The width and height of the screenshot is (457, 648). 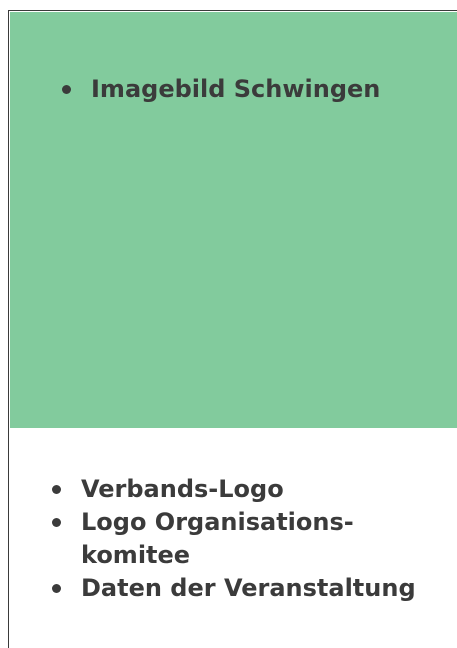 What do you see at coordinates (236, 89) in the screenshot?
I see `list-item-label: Imagebild Schwingen` at bounding box center [236, 89].